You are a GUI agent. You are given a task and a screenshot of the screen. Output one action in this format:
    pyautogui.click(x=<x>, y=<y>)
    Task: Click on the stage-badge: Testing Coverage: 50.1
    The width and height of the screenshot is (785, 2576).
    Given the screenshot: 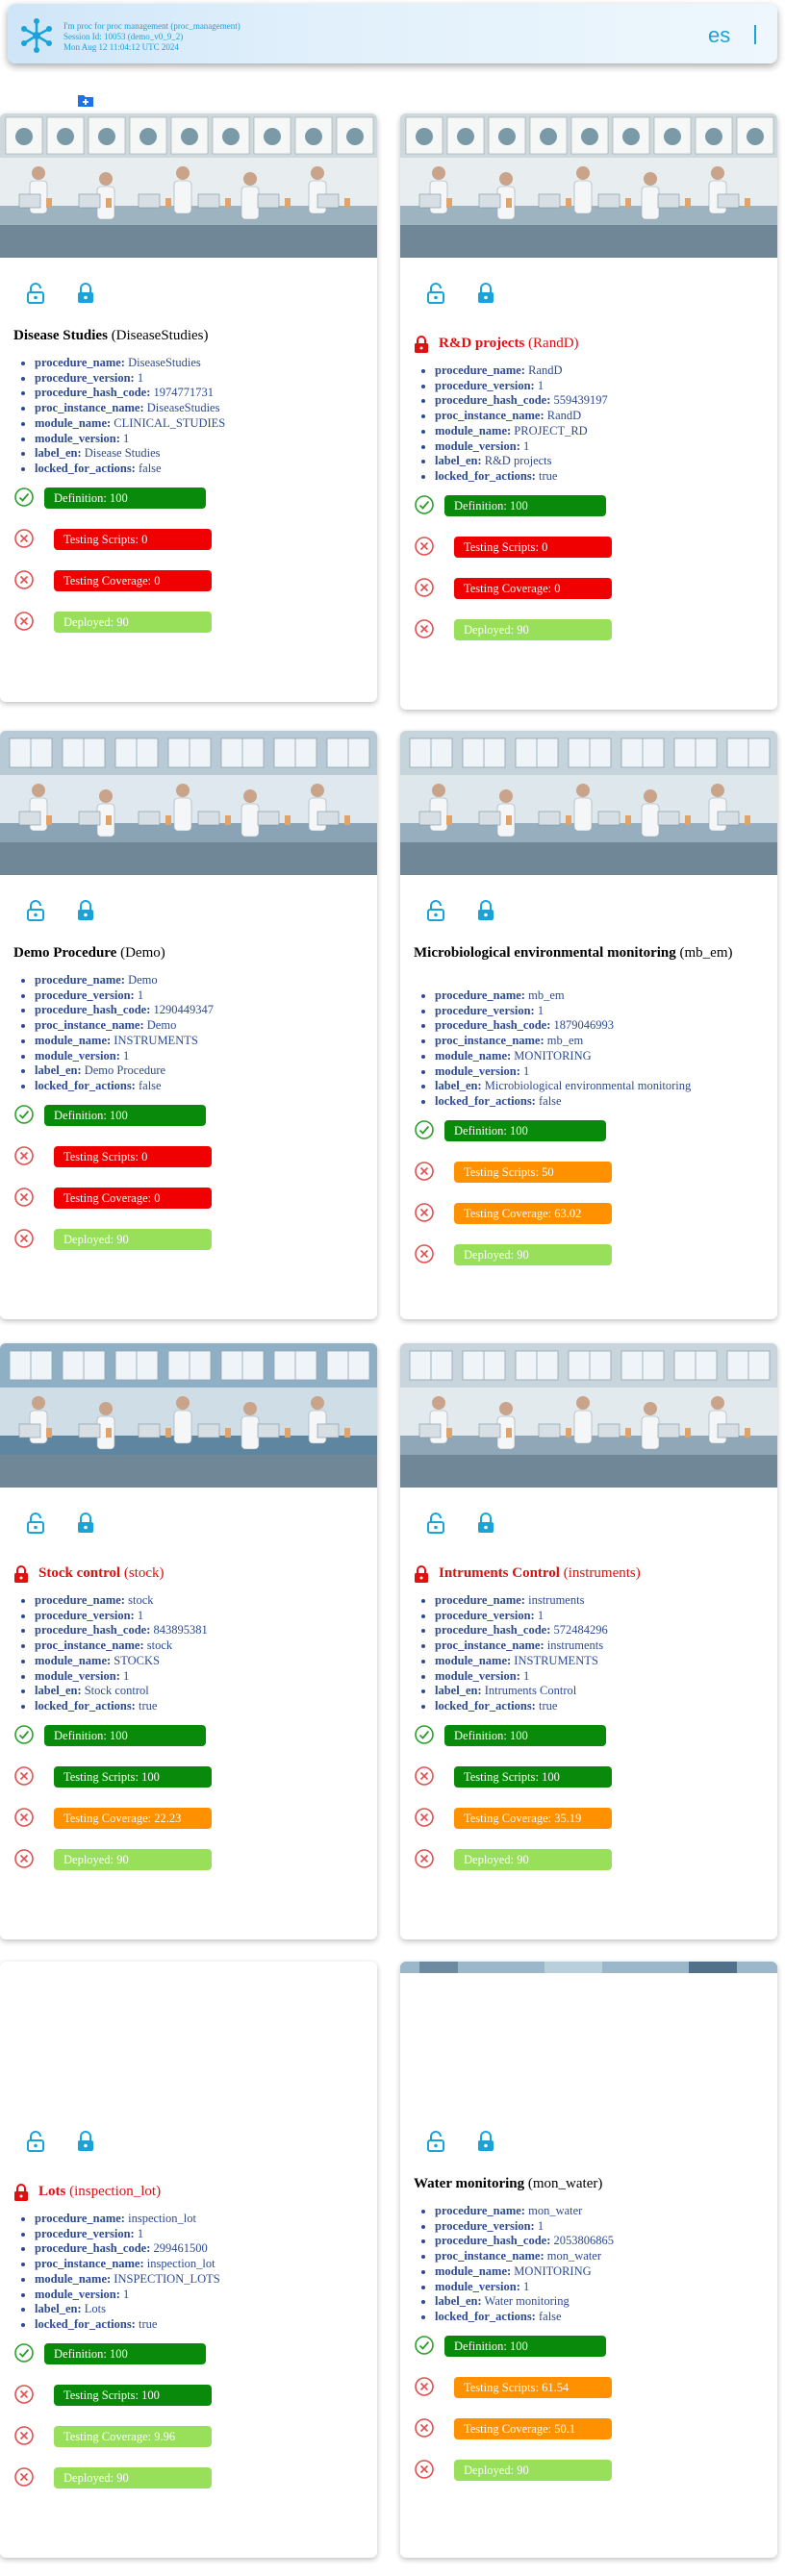 What is the action you would take?
    pyautogui.click(x=533, y=2428)
    